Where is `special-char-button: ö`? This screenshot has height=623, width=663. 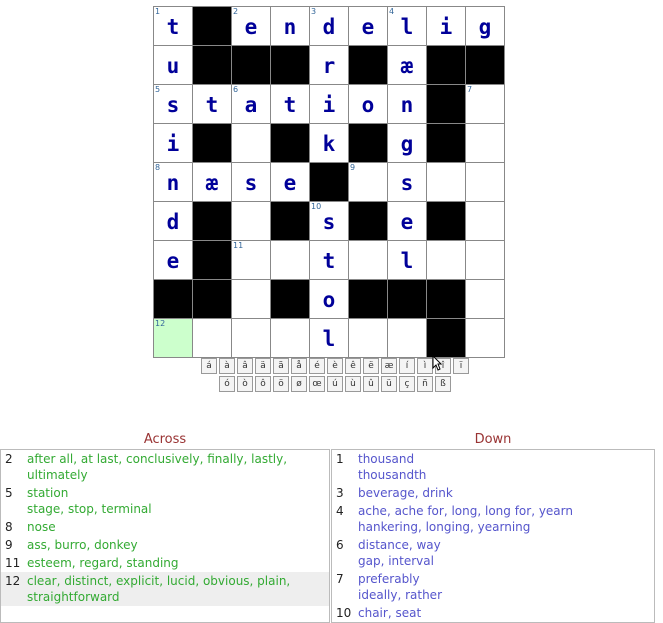
special-char-button: ö is located at coordinates (281, 384).